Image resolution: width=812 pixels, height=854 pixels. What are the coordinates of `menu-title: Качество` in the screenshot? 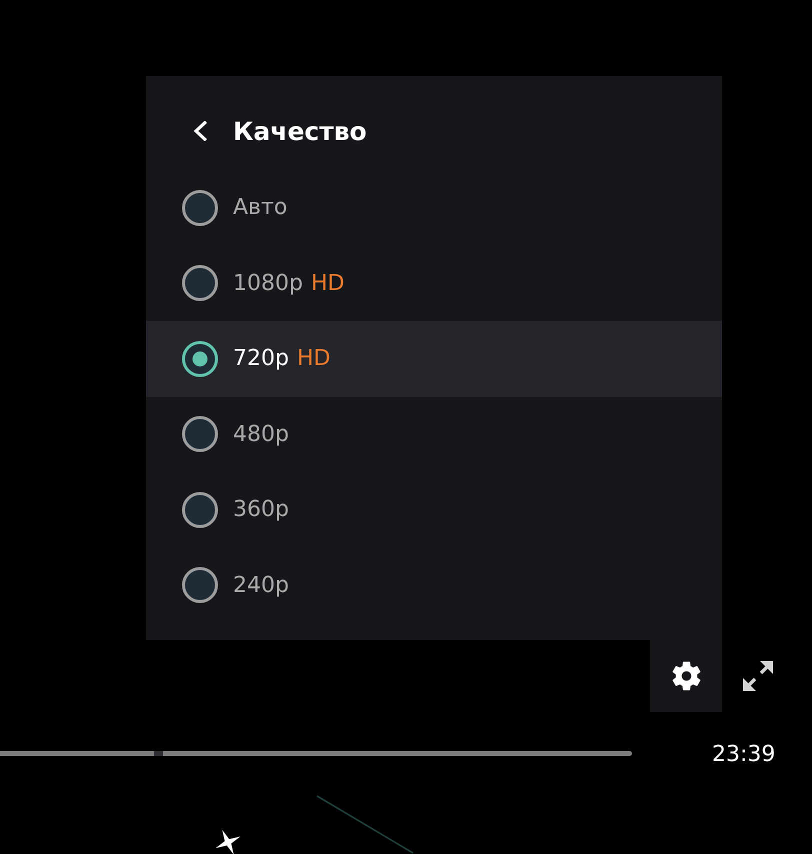 It's located at (300, 131).